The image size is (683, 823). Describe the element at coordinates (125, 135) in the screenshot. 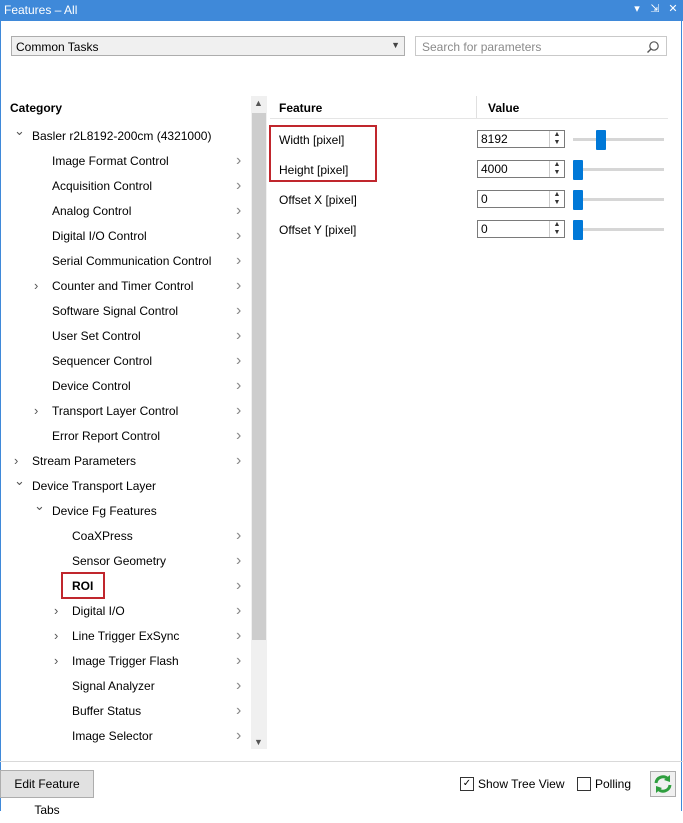

I see `tree-item: ⌄ Basler r2L8192-200cm (4321000)` at that location.